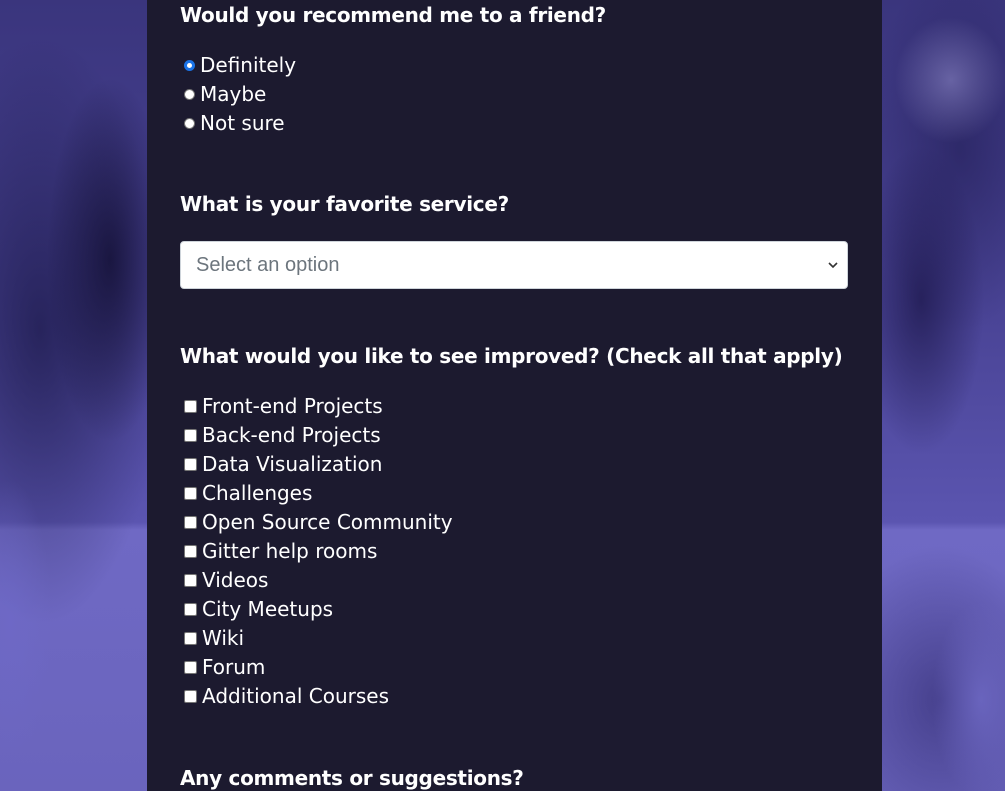 The width and height of the screenshot is (1005, 791). I want to click on checkbox-city-meetups, so click(190, 609).